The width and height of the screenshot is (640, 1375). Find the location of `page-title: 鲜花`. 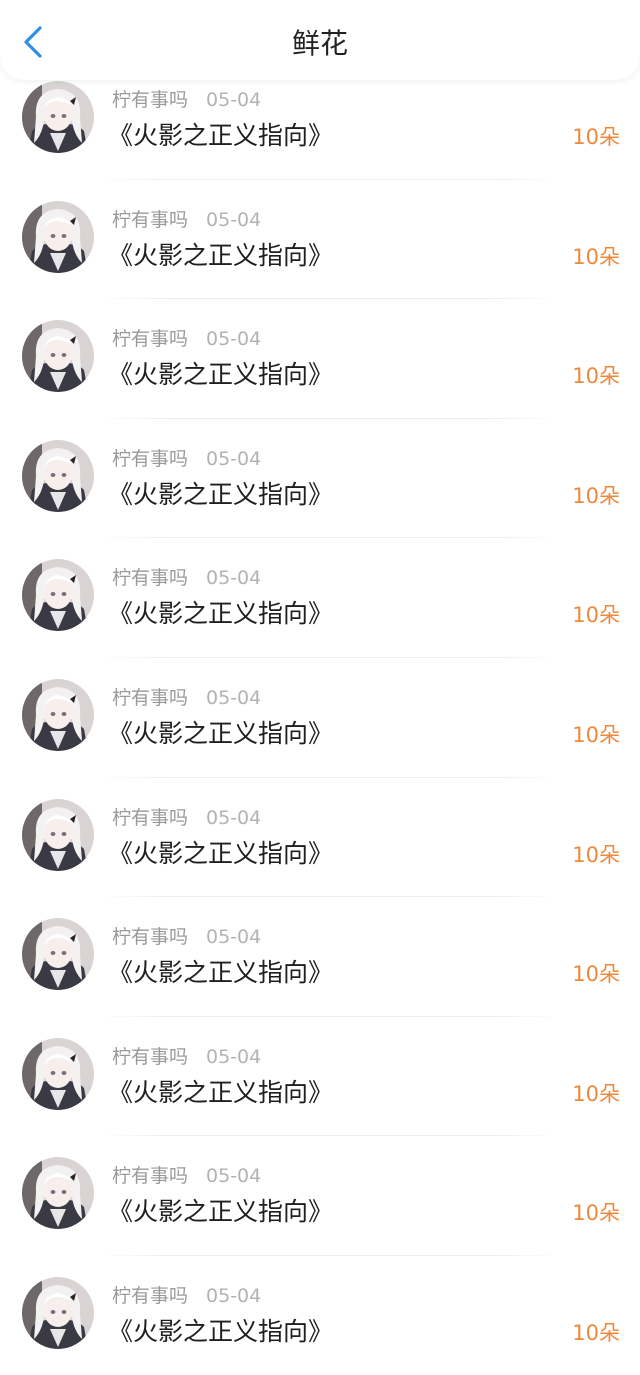

page-title: 鲜花 is located at coordinates (319, 43).